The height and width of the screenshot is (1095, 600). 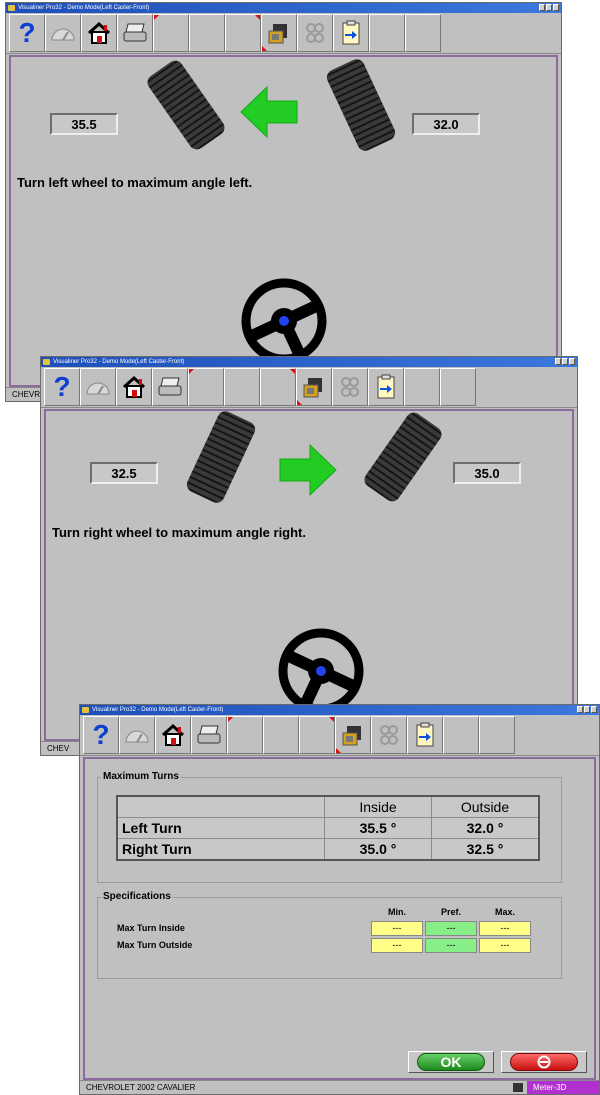 What do you see at coordinates (84, 124) in the screenshot?
I see `left-wheel-reading: 35.5` at bounding box center [84, 124].